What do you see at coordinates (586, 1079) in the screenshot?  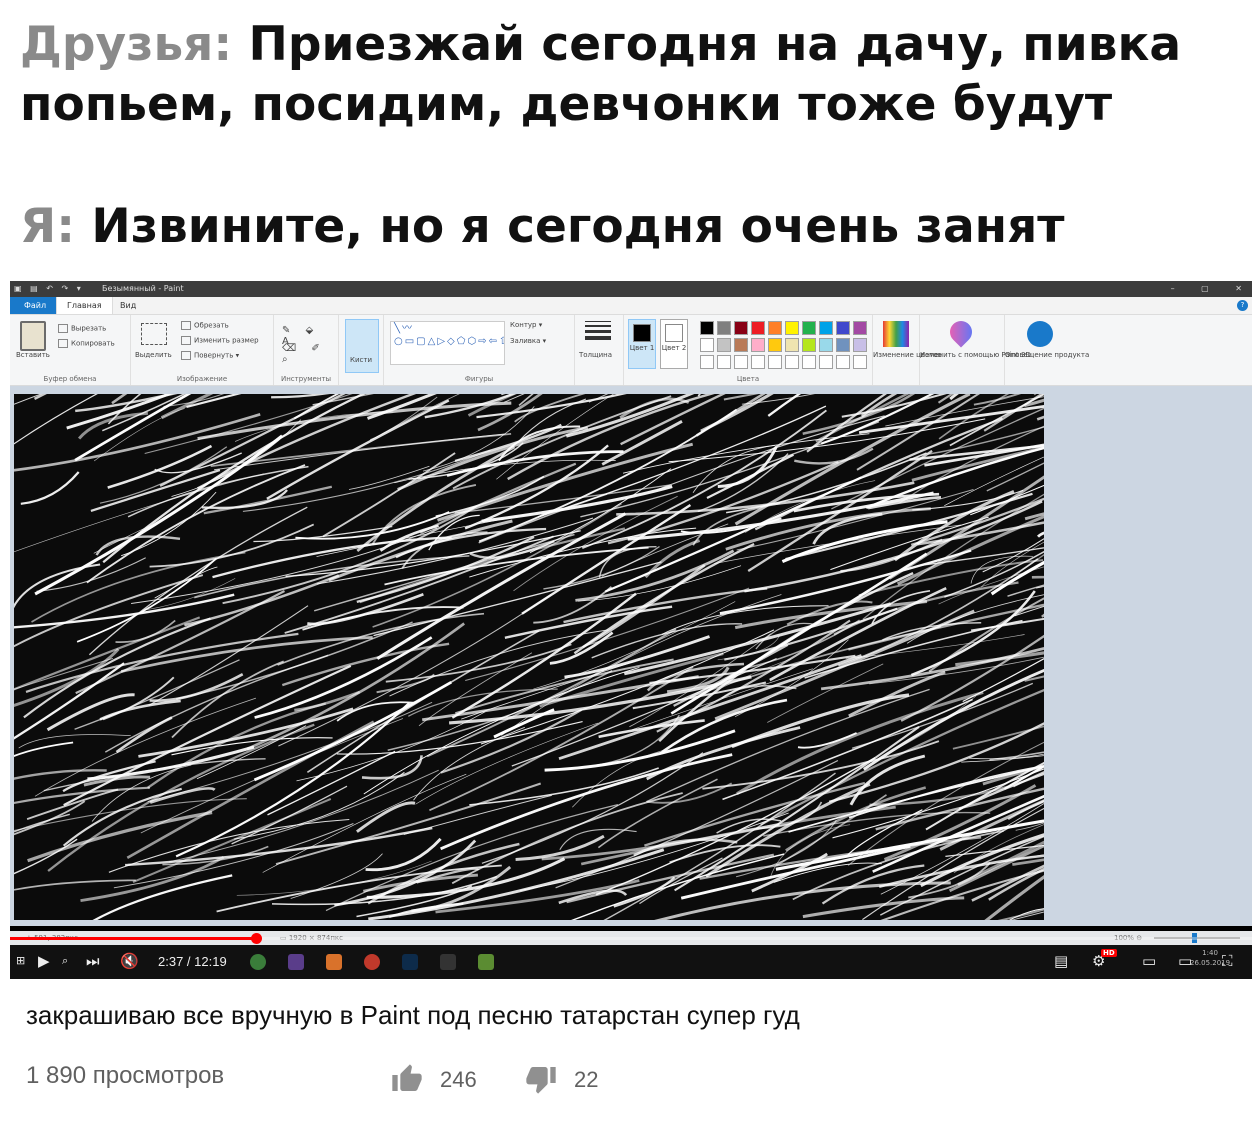 I see `dislike-count: 22` at bounding box center [586, 1079].